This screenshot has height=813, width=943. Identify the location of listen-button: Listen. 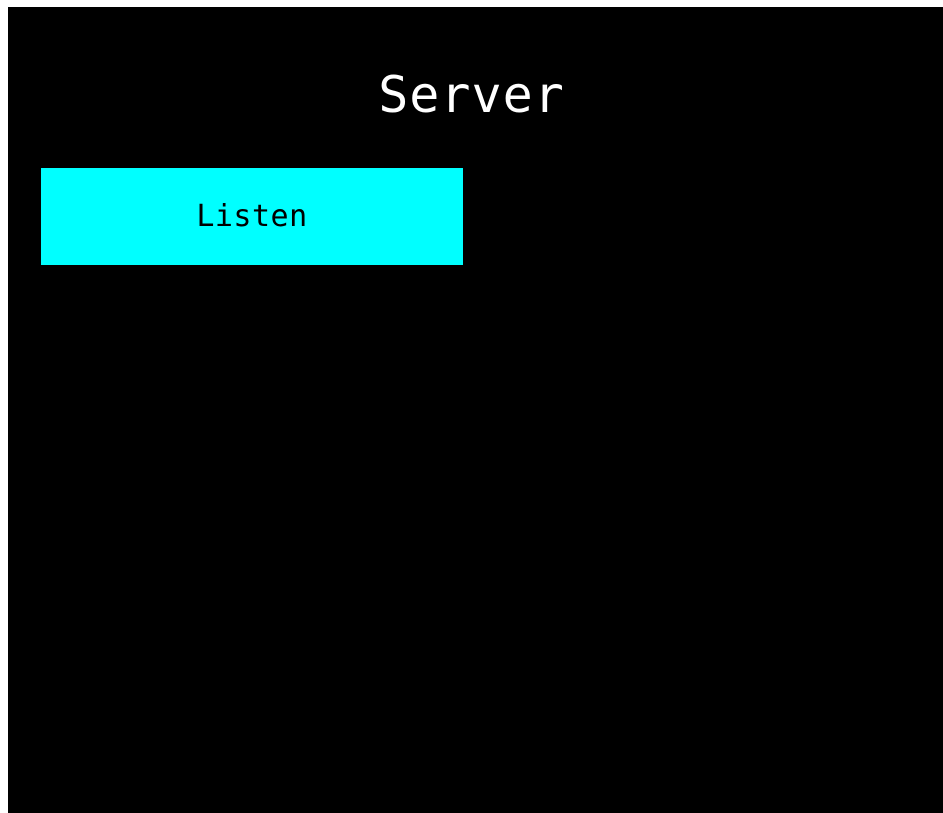
(252, 216).